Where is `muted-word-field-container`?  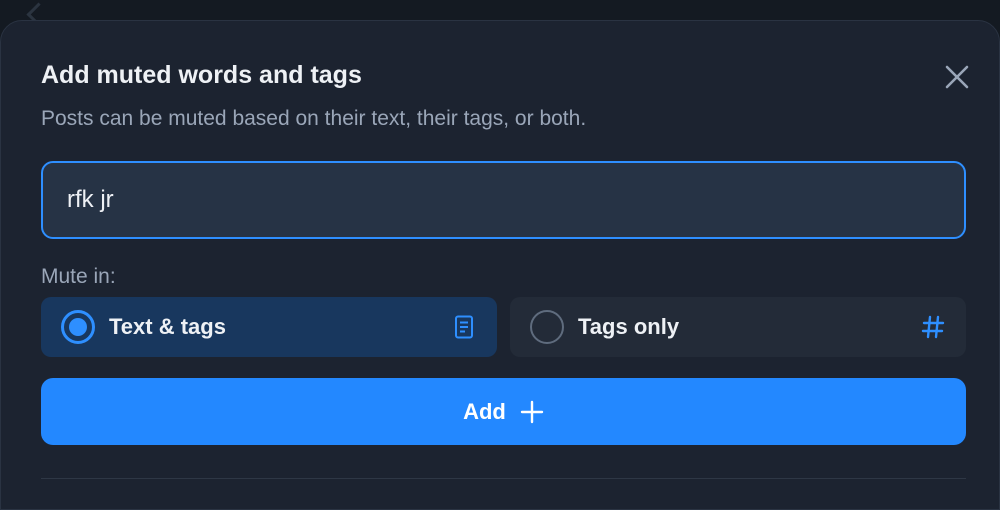
muted-word-field-container is located at coordinates (503, 200).